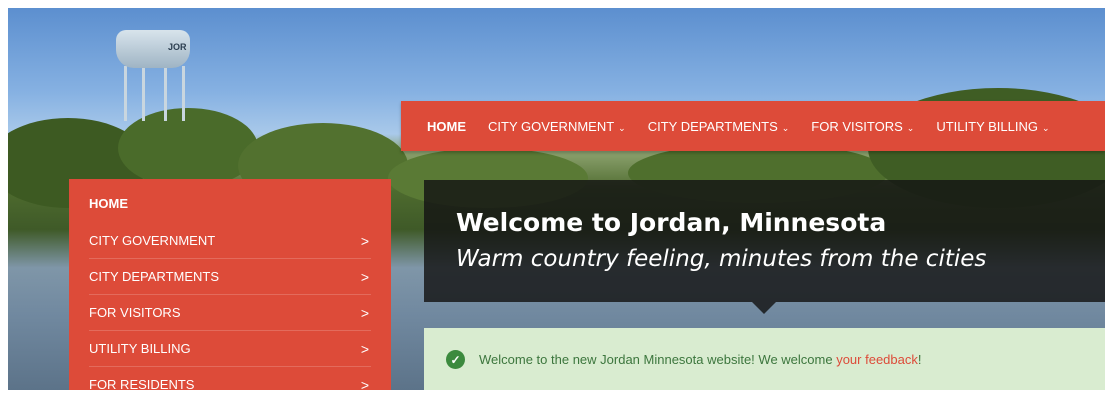 The width and height of the screenshot is (1105, 403). I want to click on side-nav-city-departments: CITY DEPARTMENTS >, so click(230, 277).